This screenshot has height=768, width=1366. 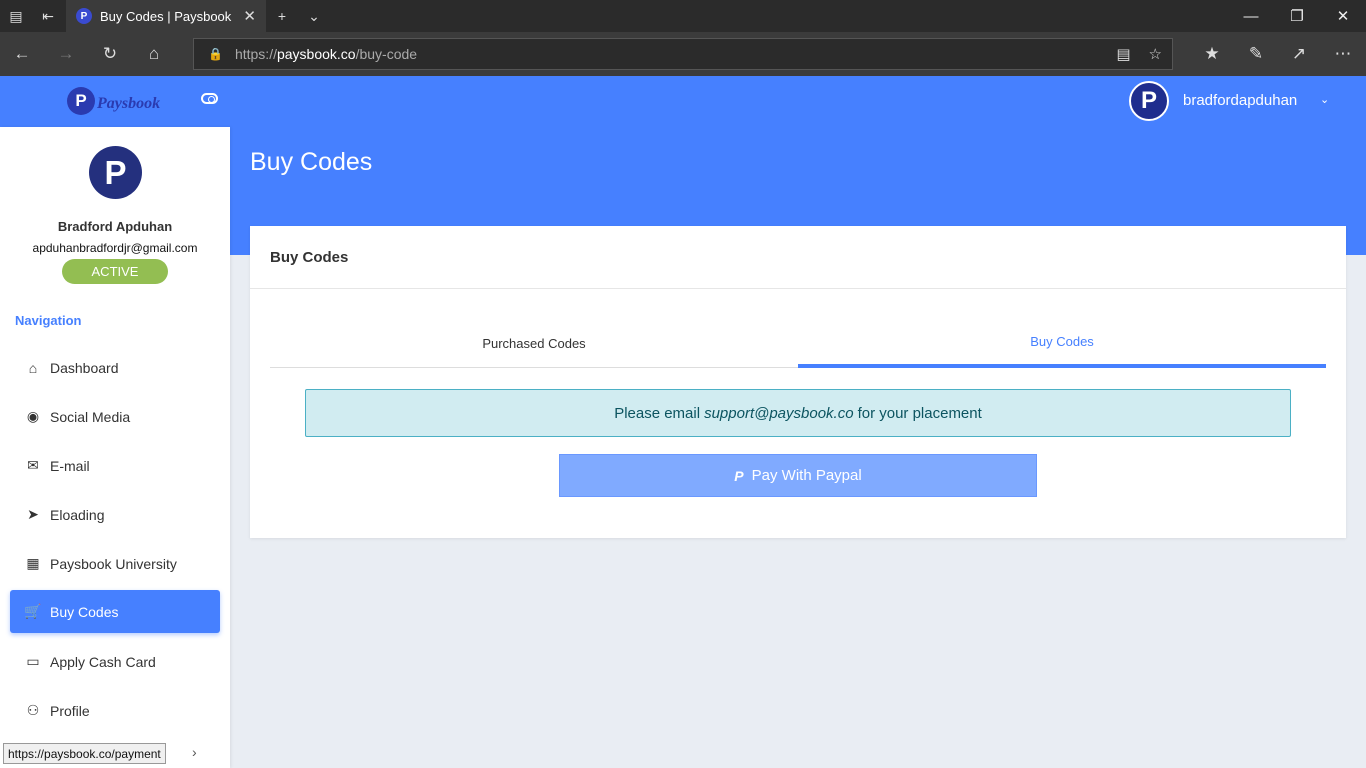 I want to click on globe-icon: ◉, so click(x=33, y=416).